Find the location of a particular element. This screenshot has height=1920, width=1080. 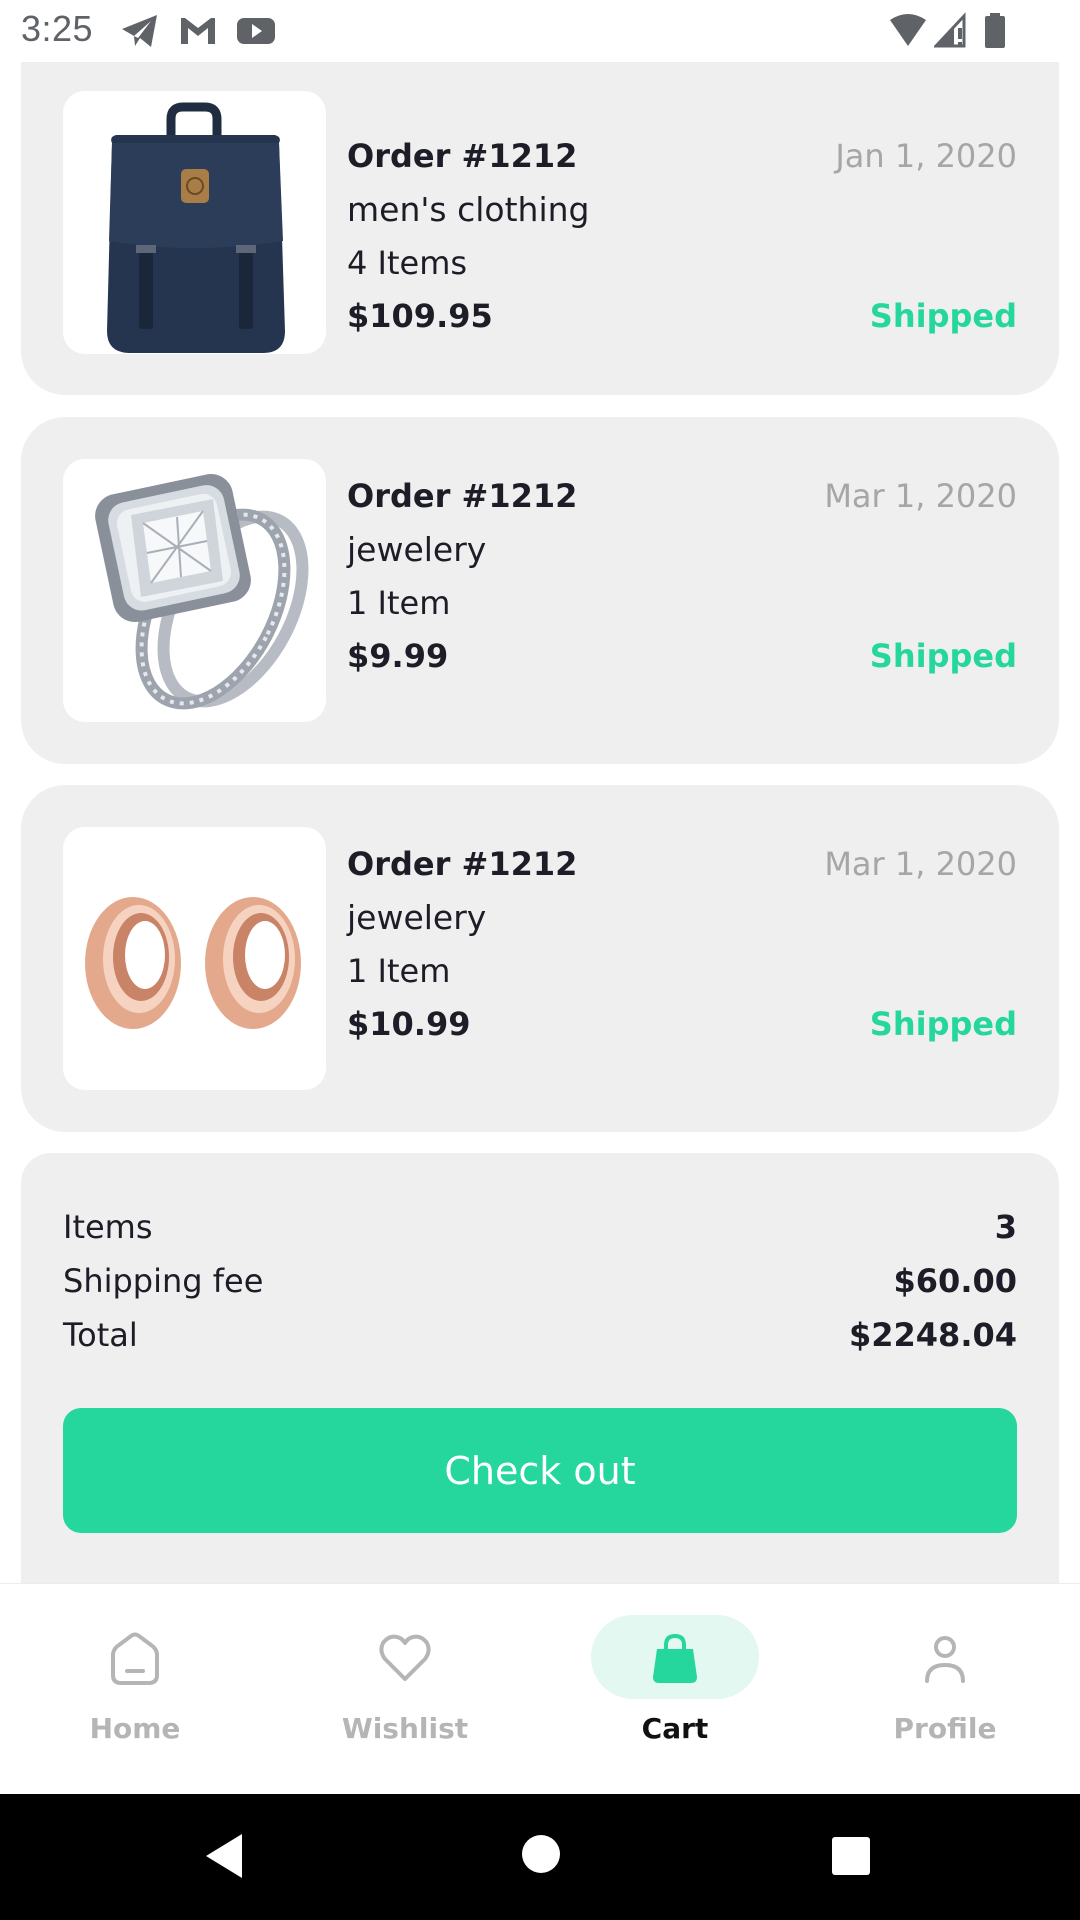

heart-icon is located at coordinates (405, 1659).